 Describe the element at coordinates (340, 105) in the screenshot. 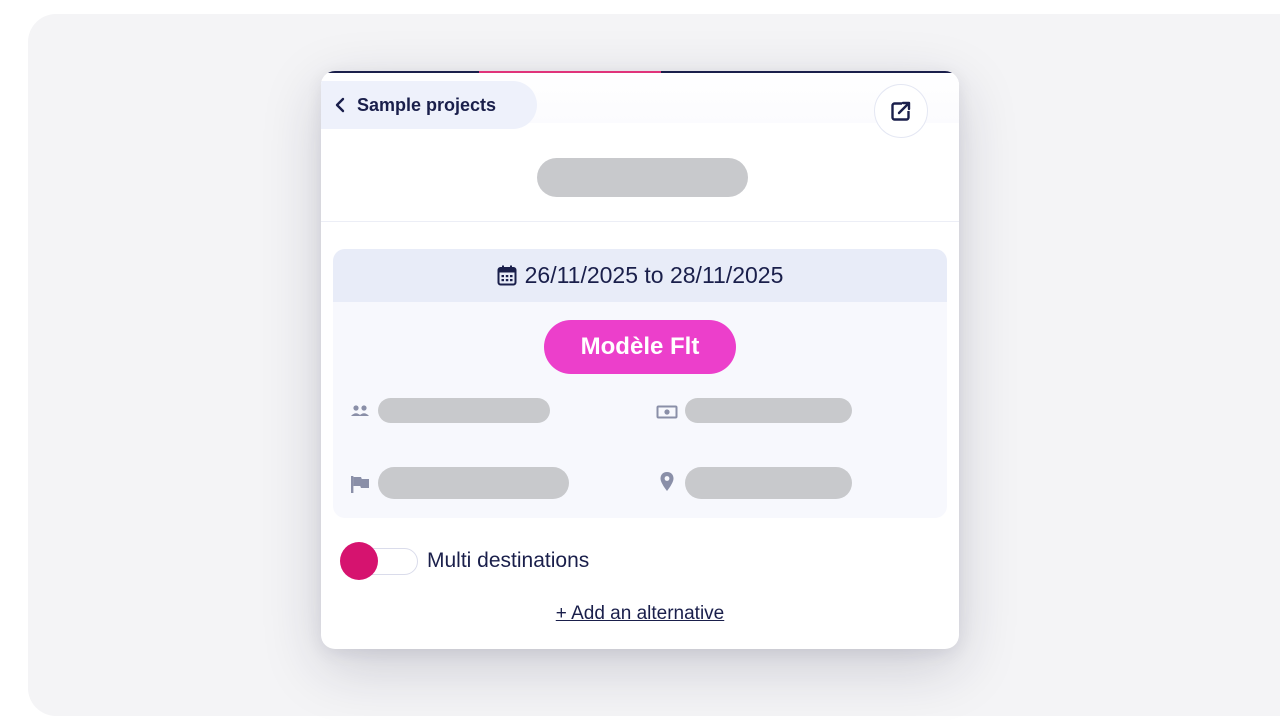

I see `chevron-left-icon` at that location.